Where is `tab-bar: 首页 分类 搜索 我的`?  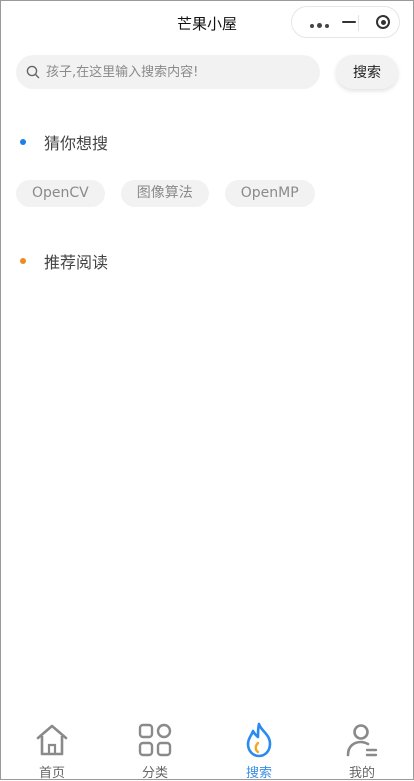
tab-bar: 首页 分类 搜索 我的 is located at coordinates (207, 749).